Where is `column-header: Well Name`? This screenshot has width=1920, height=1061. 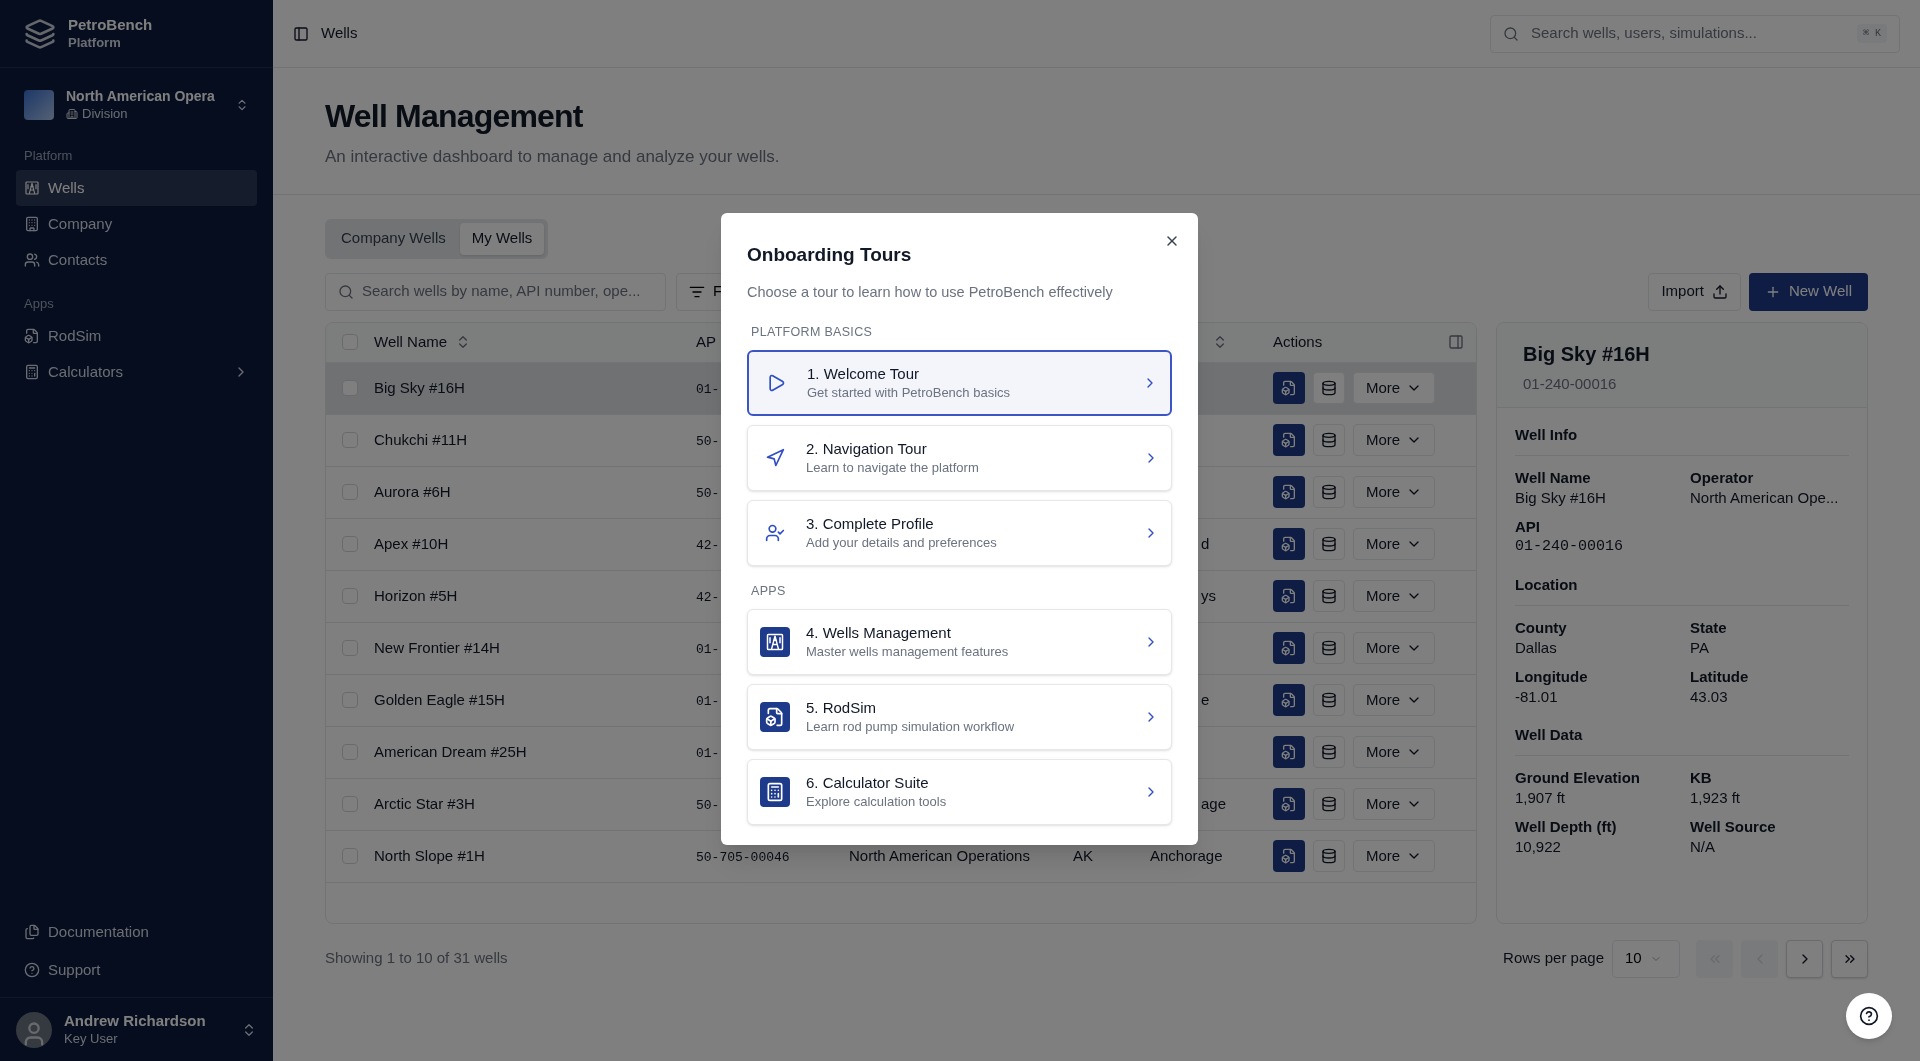
column-header: Well Name is located at coordinates (423, 342).